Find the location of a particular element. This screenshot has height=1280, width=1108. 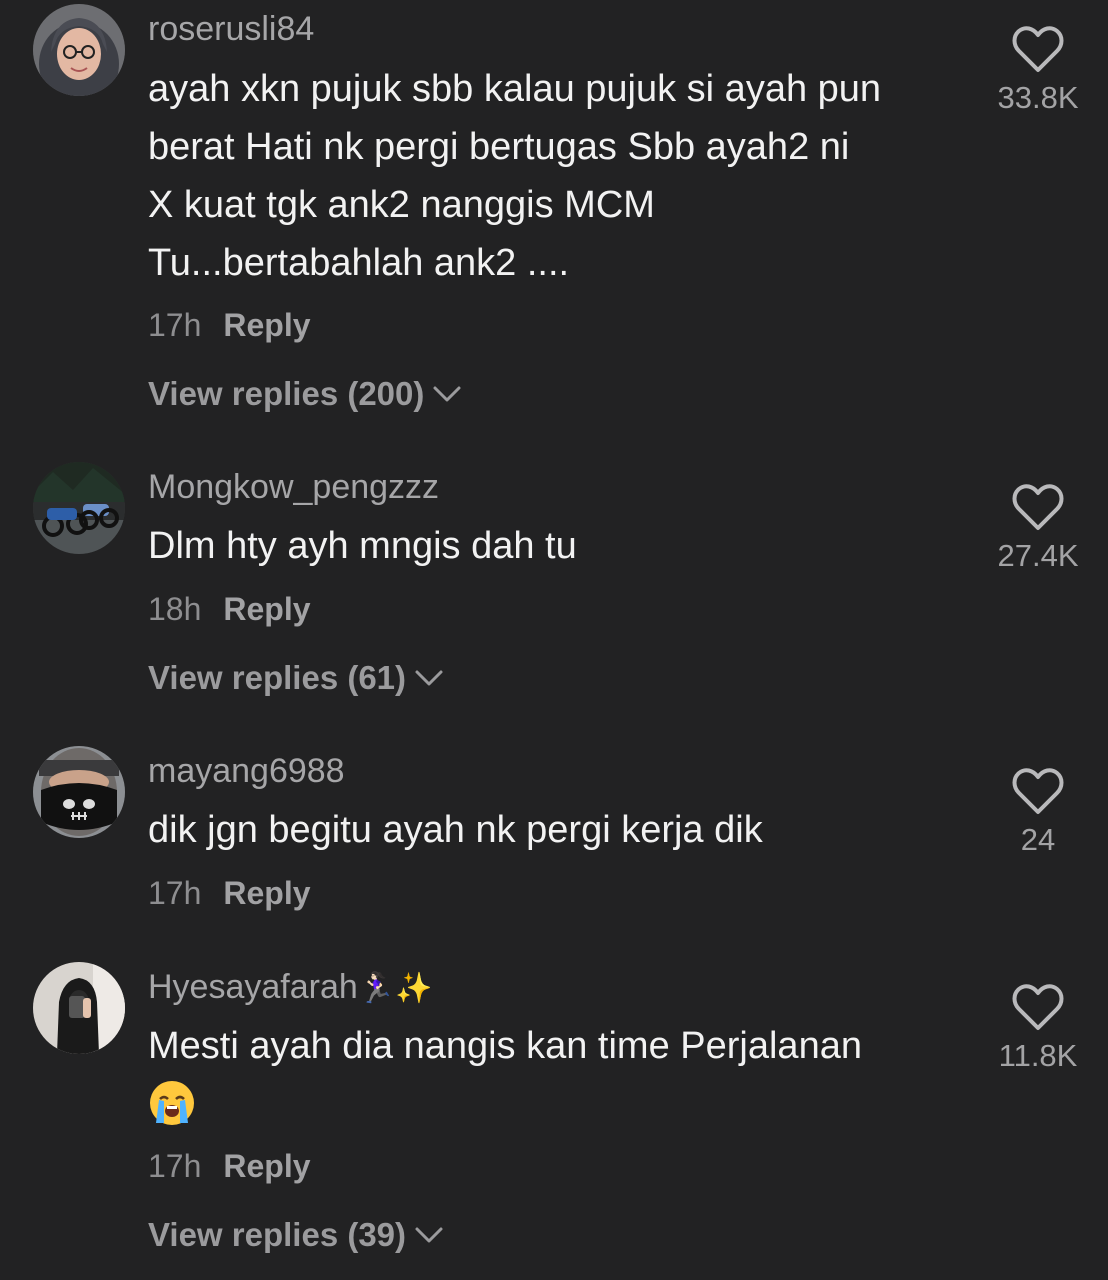

timestamp: 18h is located at coordinates (175, 609).